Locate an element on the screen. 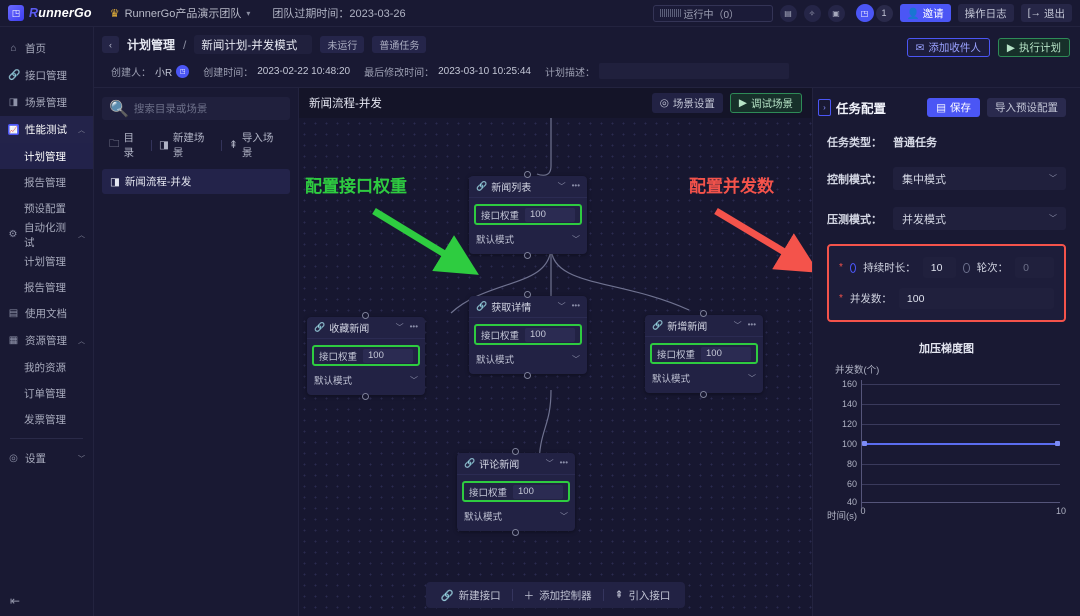 This screenshot has width=1080, height=616. flow-node: 🔗 新闻列表 ﹀ ••• 接口权重 100 默认模式 ﹀ is located at coordinates (528, 215).